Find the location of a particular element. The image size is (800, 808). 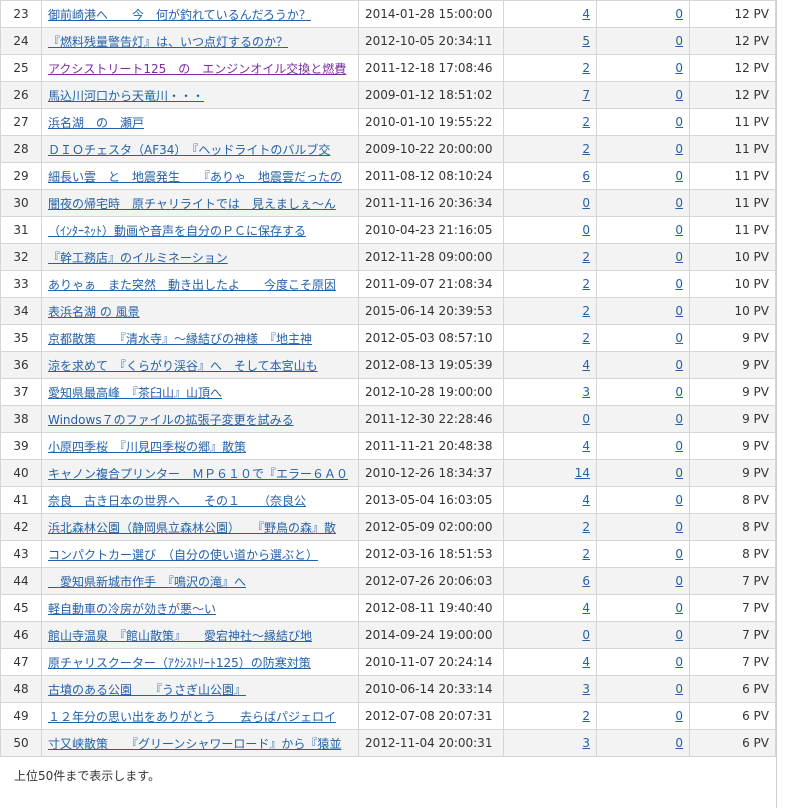

article-title-link: 古墳のある公園 『うさぎ山公園』 is located at coordinates (147, 690).